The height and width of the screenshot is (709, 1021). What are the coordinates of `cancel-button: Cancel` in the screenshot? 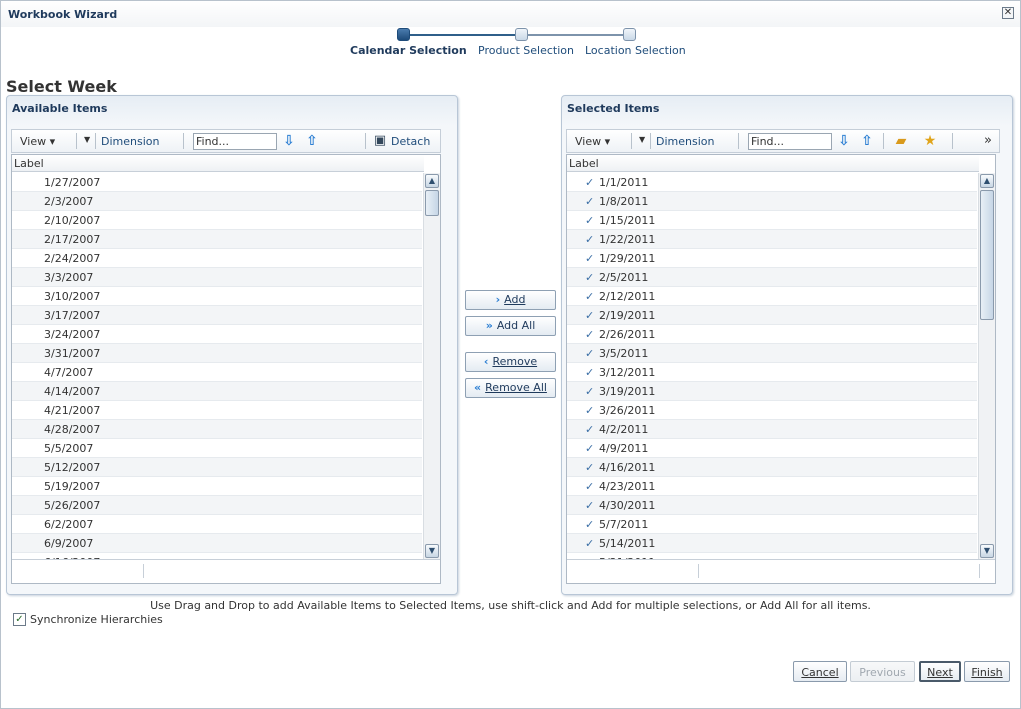 It's located at (820, 671).